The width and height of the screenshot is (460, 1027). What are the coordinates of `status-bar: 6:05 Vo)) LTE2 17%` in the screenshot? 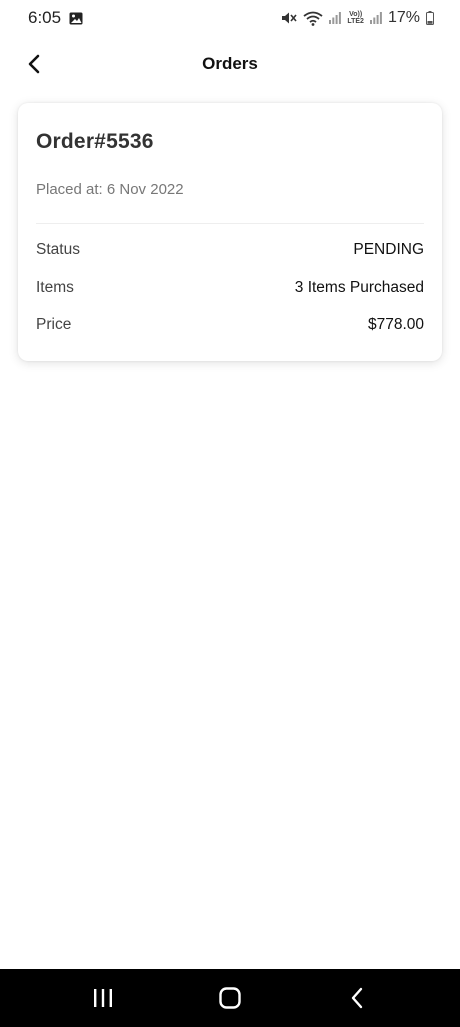 It's located at (230, 18).